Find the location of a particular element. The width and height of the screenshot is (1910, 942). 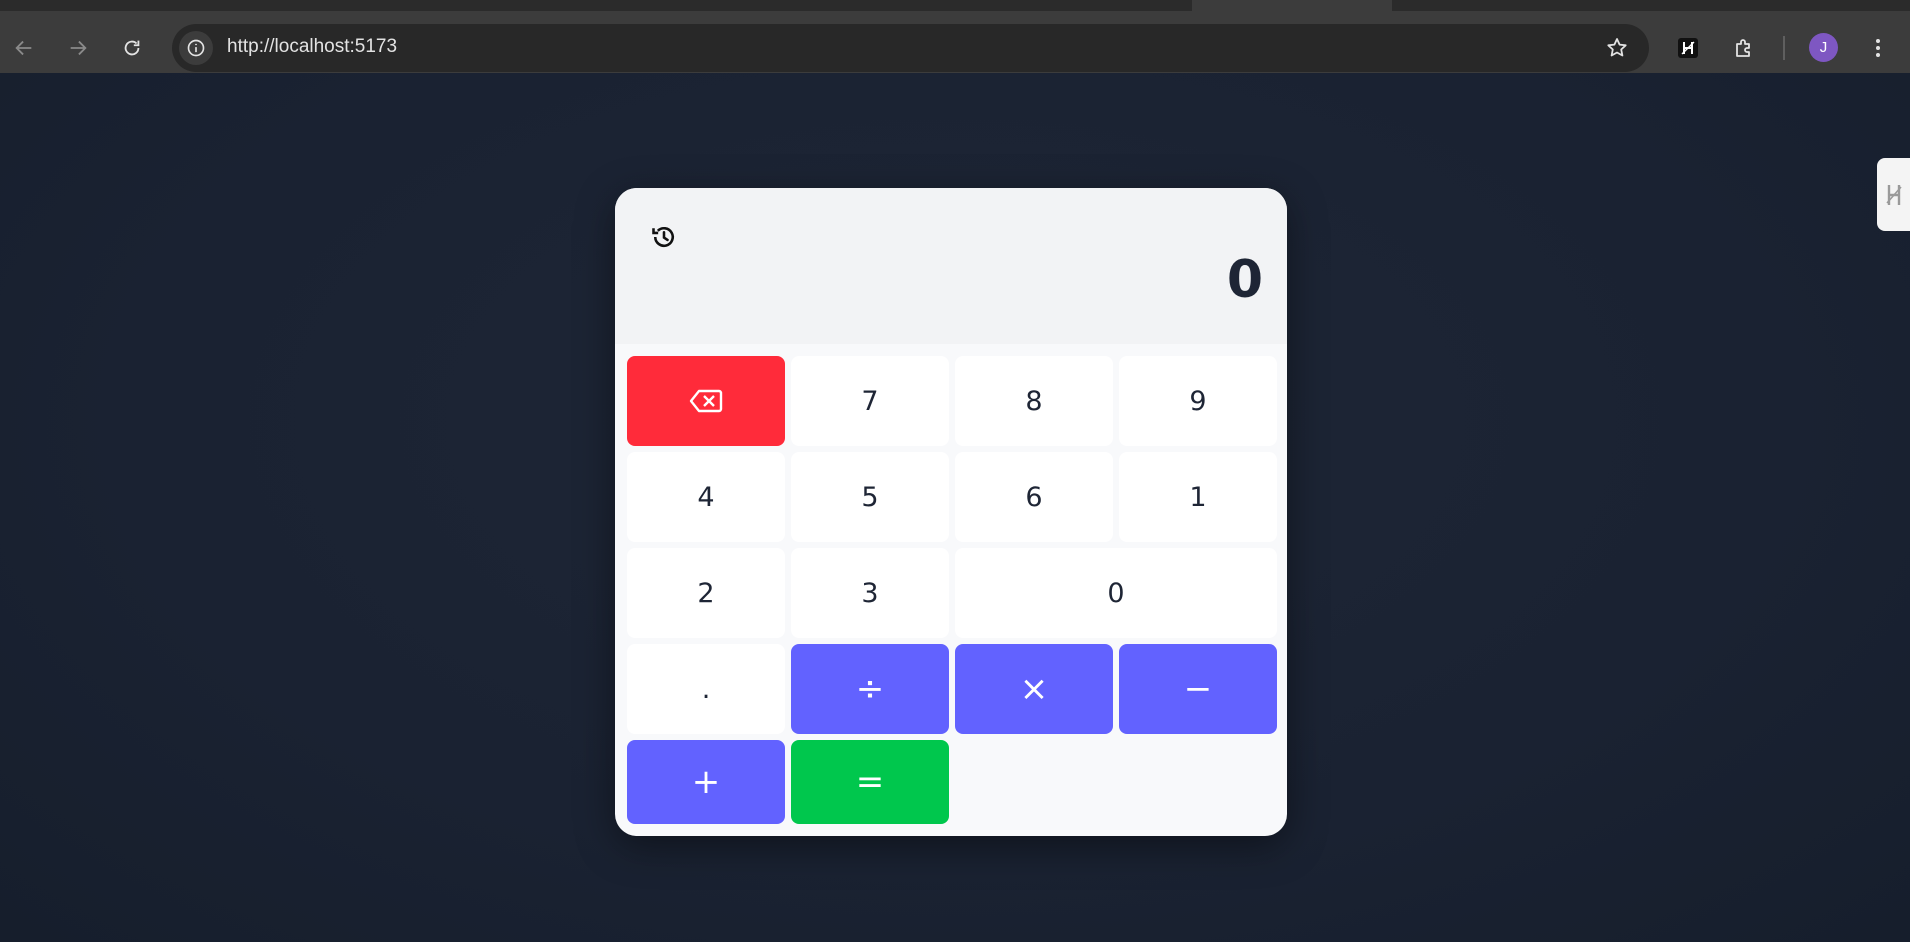

bookmark-star-icon is located at coordinates (1617, 47).